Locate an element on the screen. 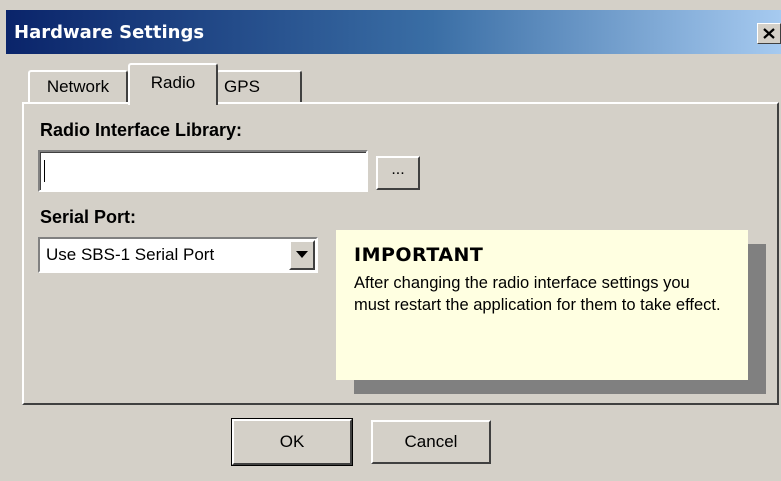 The image size is (781, 481). cancel-button: Cancel is located at coordinates (431, 442).